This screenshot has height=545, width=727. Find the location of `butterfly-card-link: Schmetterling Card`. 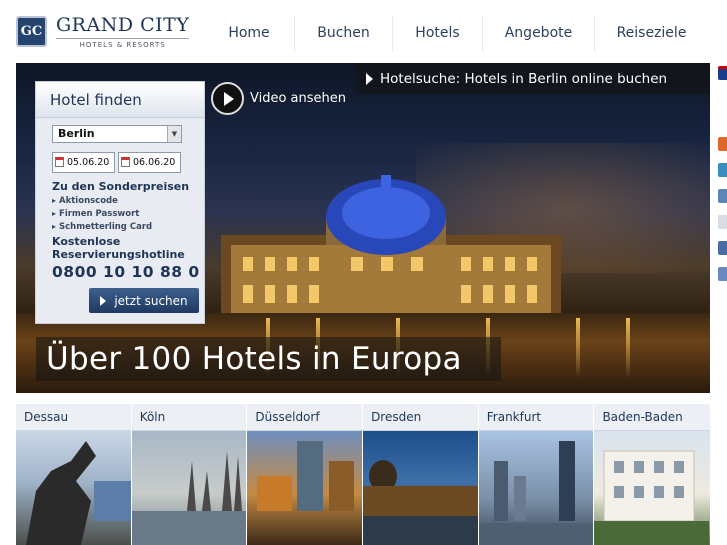

butterfly-card-link: Schmetterling Card is located at coordinates (102, 227).